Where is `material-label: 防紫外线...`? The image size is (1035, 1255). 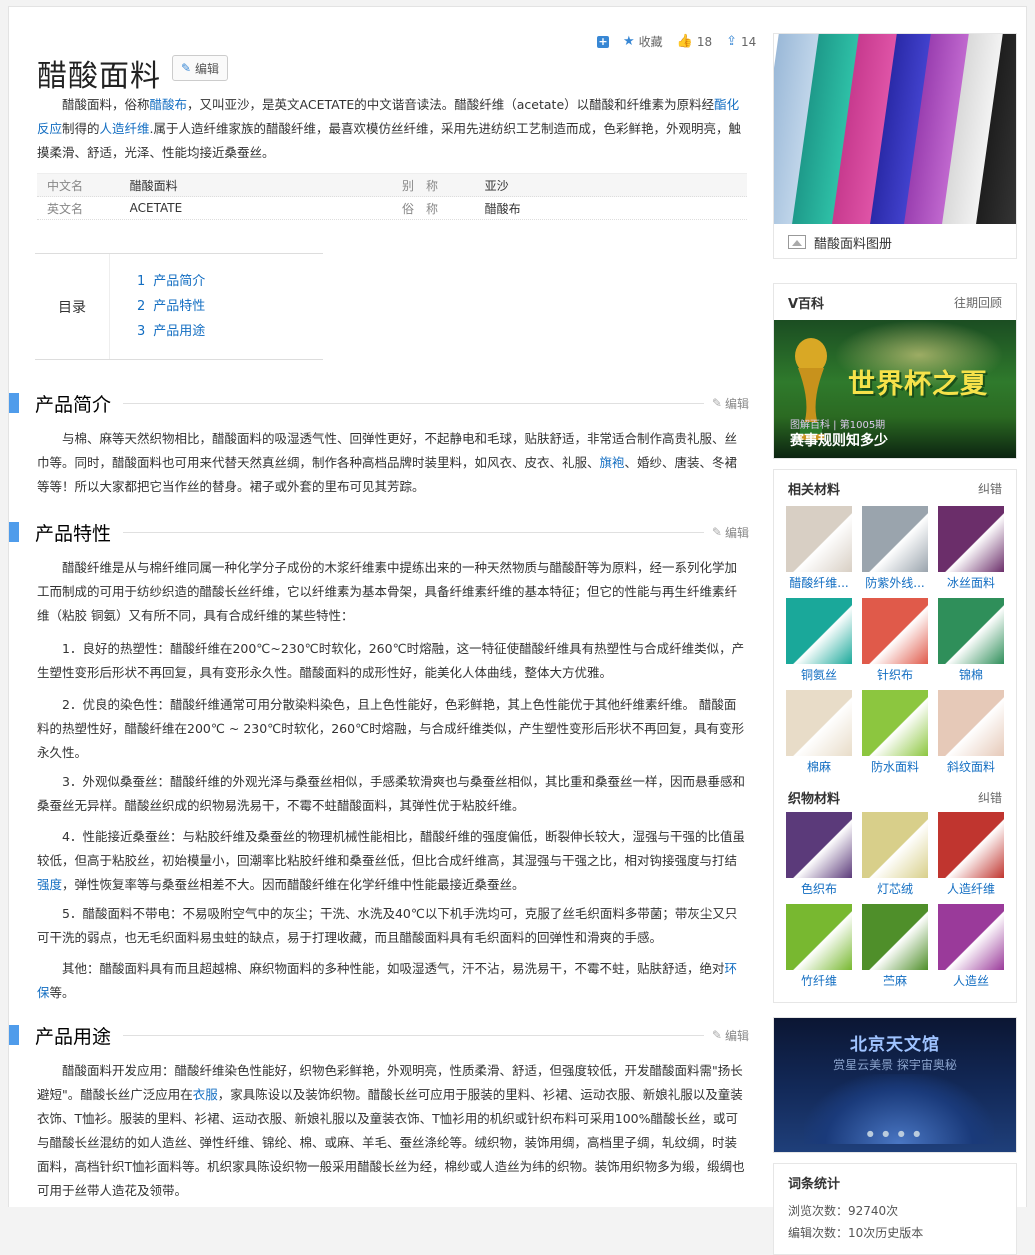 material-label: 防紫外线... is located at coordinates (895, 585).